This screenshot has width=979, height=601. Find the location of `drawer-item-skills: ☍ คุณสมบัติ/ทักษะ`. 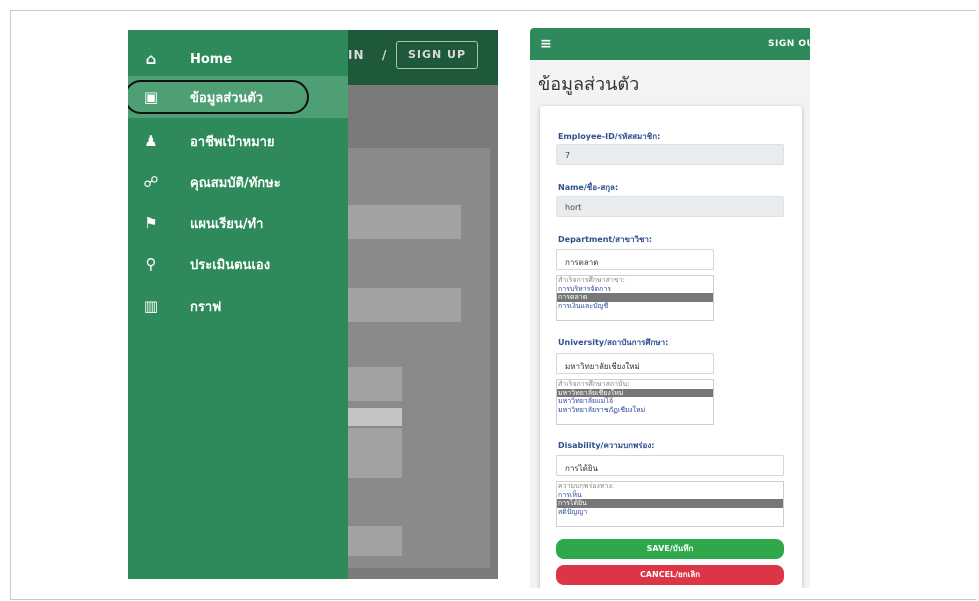

drawer-item-skills: ☍ คุณสมบัติ/ทักษะ is located at coordinates (238, 182).